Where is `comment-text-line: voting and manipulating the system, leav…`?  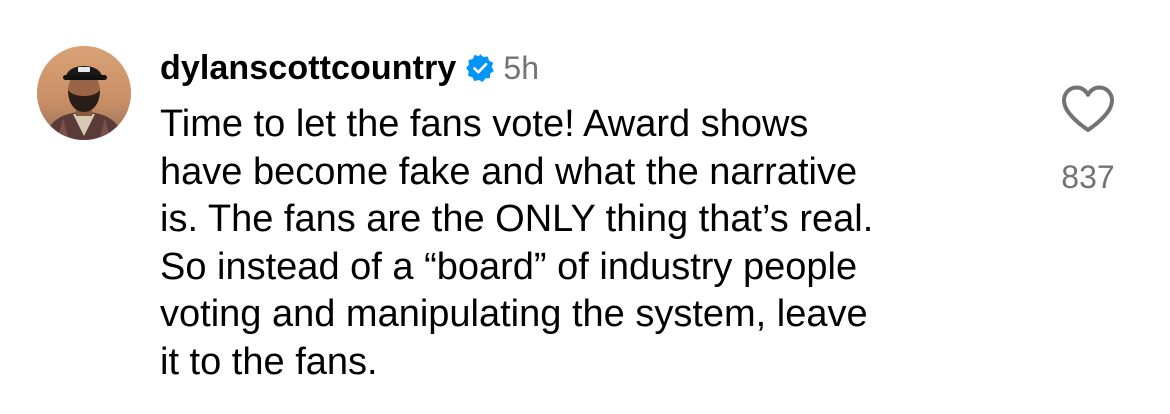
comment-text-line: voting and manipulating the system, leav… is located at coordinates (514, 314).